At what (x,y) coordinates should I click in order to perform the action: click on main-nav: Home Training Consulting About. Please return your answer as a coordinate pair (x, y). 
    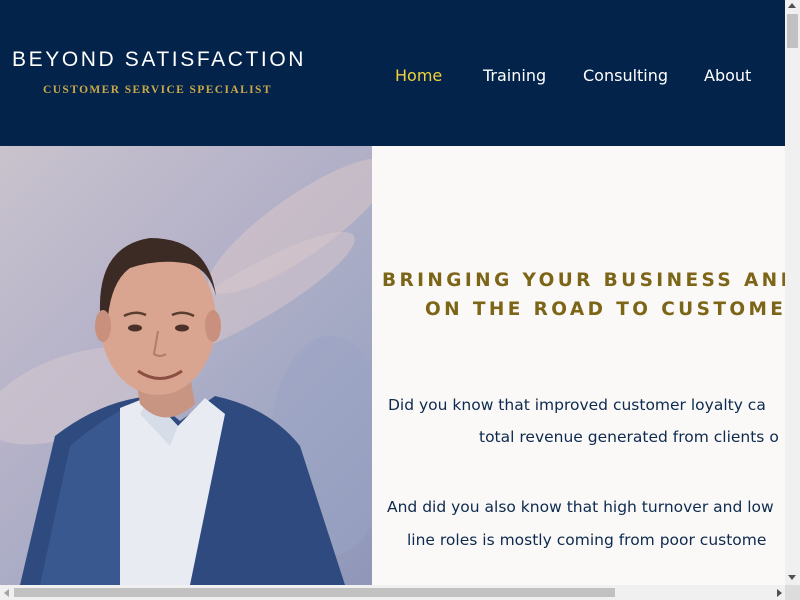
    Looking at the image, I should click on (392, 77).